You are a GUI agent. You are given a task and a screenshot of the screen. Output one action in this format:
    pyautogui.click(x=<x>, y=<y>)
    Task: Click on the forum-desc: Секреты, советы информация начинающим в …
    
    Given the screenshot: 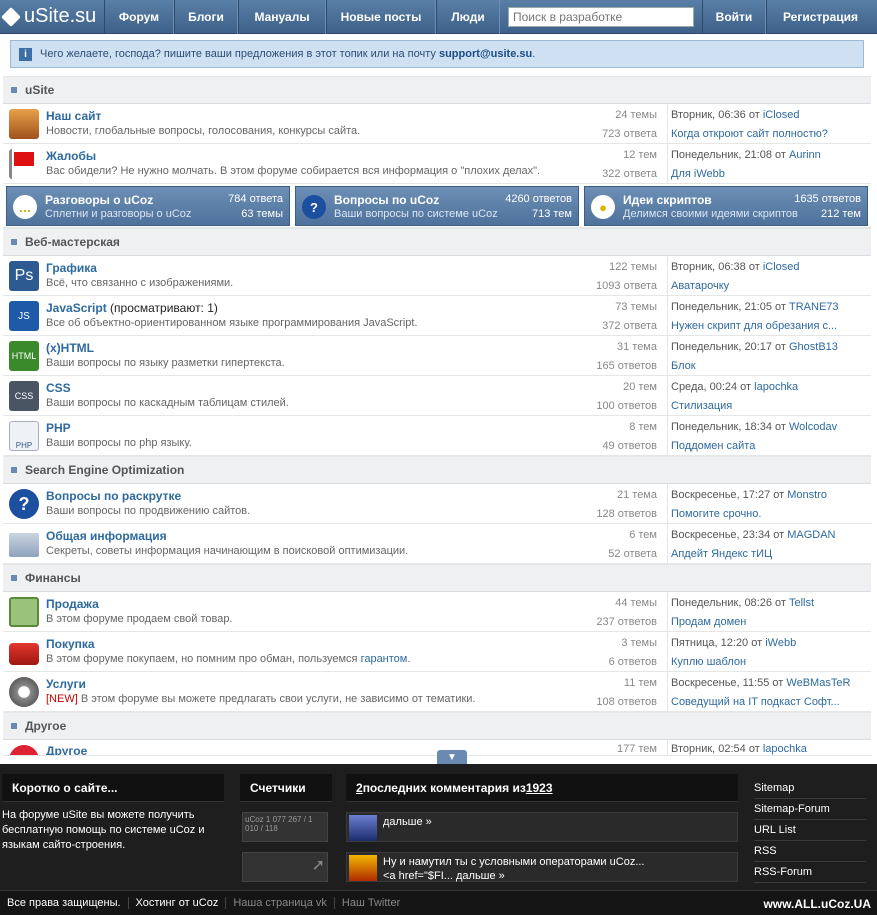 What is the action you would take?
    pyautogui.click(x=227, y=551)
    